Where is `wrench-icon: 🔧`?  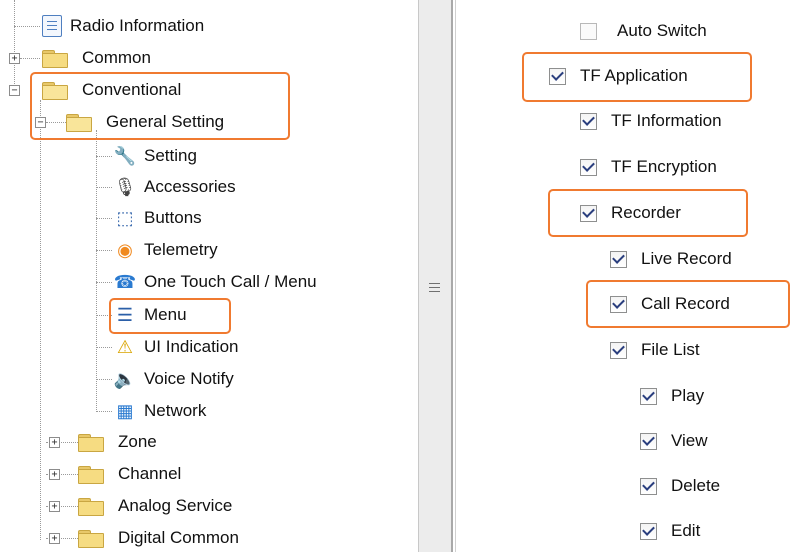
wrench-icon: 🔧 is located at coordinates (125, 156).